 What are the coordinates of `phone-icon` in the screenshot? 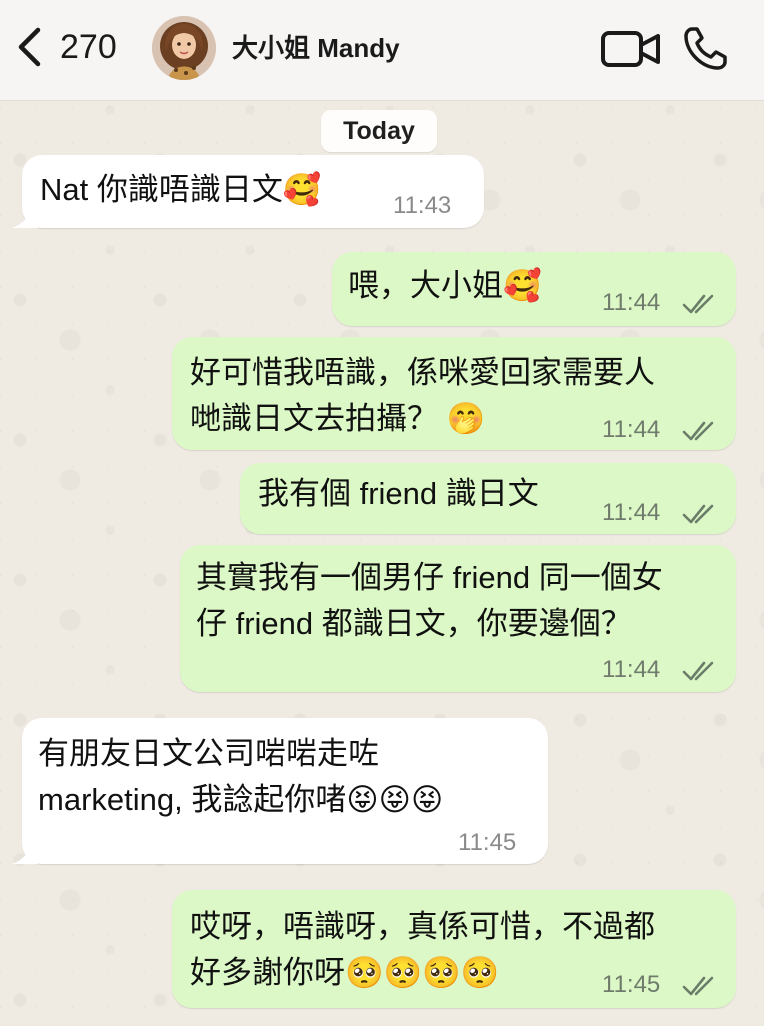 It's located at (706, 48).